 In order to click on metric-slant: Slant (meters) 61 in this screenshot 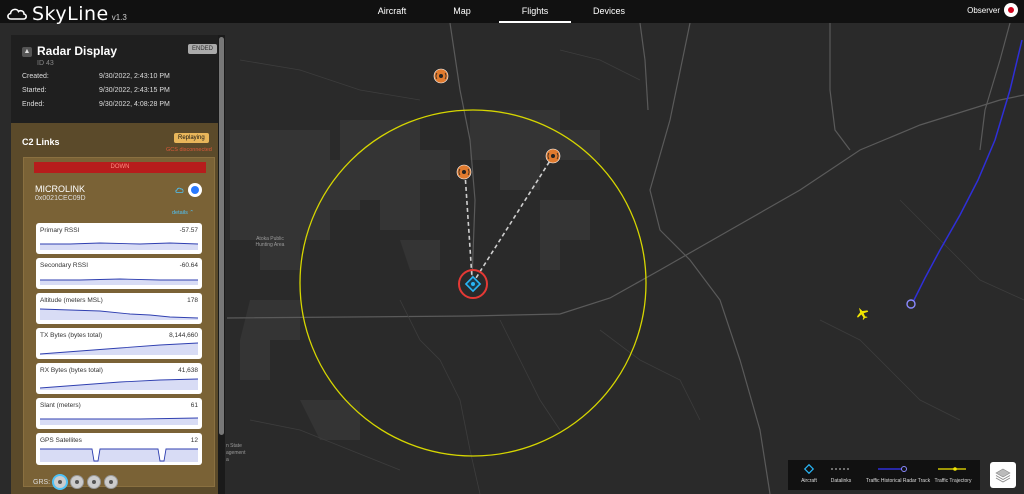, I will do `click(119, 413)`.